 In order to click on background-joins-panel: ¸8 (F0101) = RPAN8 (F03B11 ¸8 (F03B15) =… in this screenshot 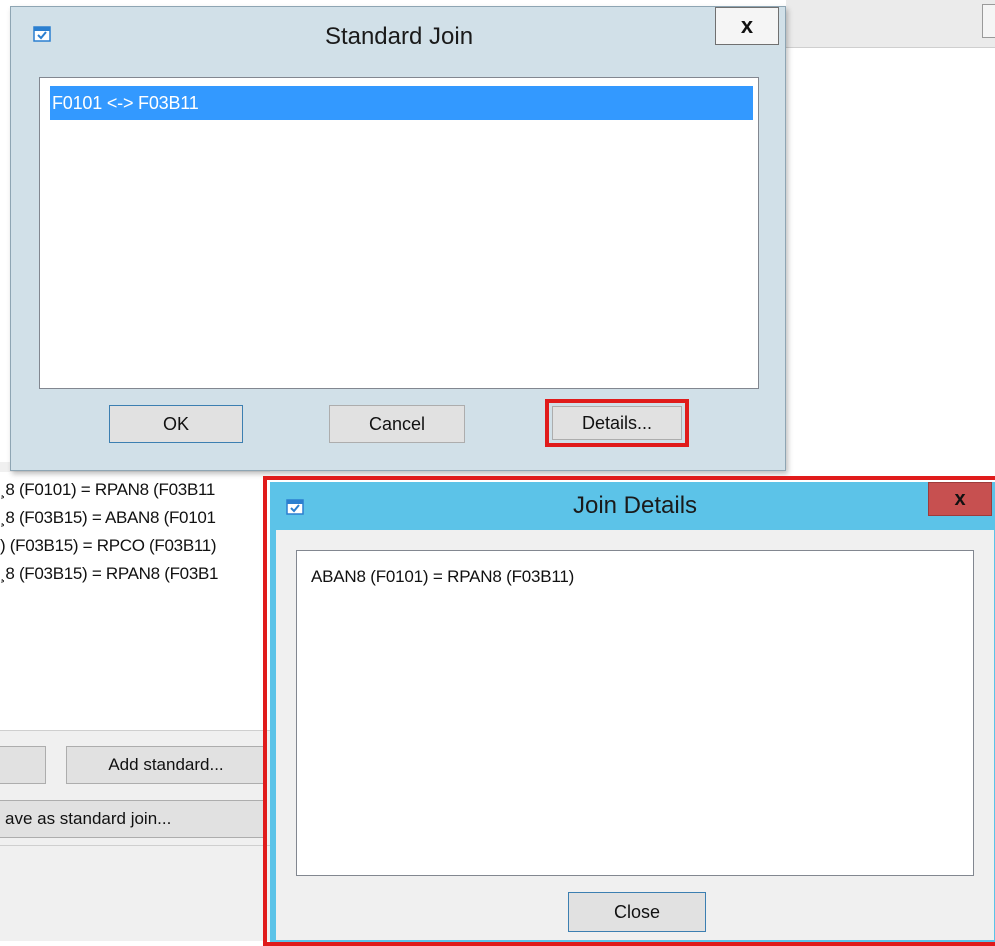, I will do `click(135, 701)`.